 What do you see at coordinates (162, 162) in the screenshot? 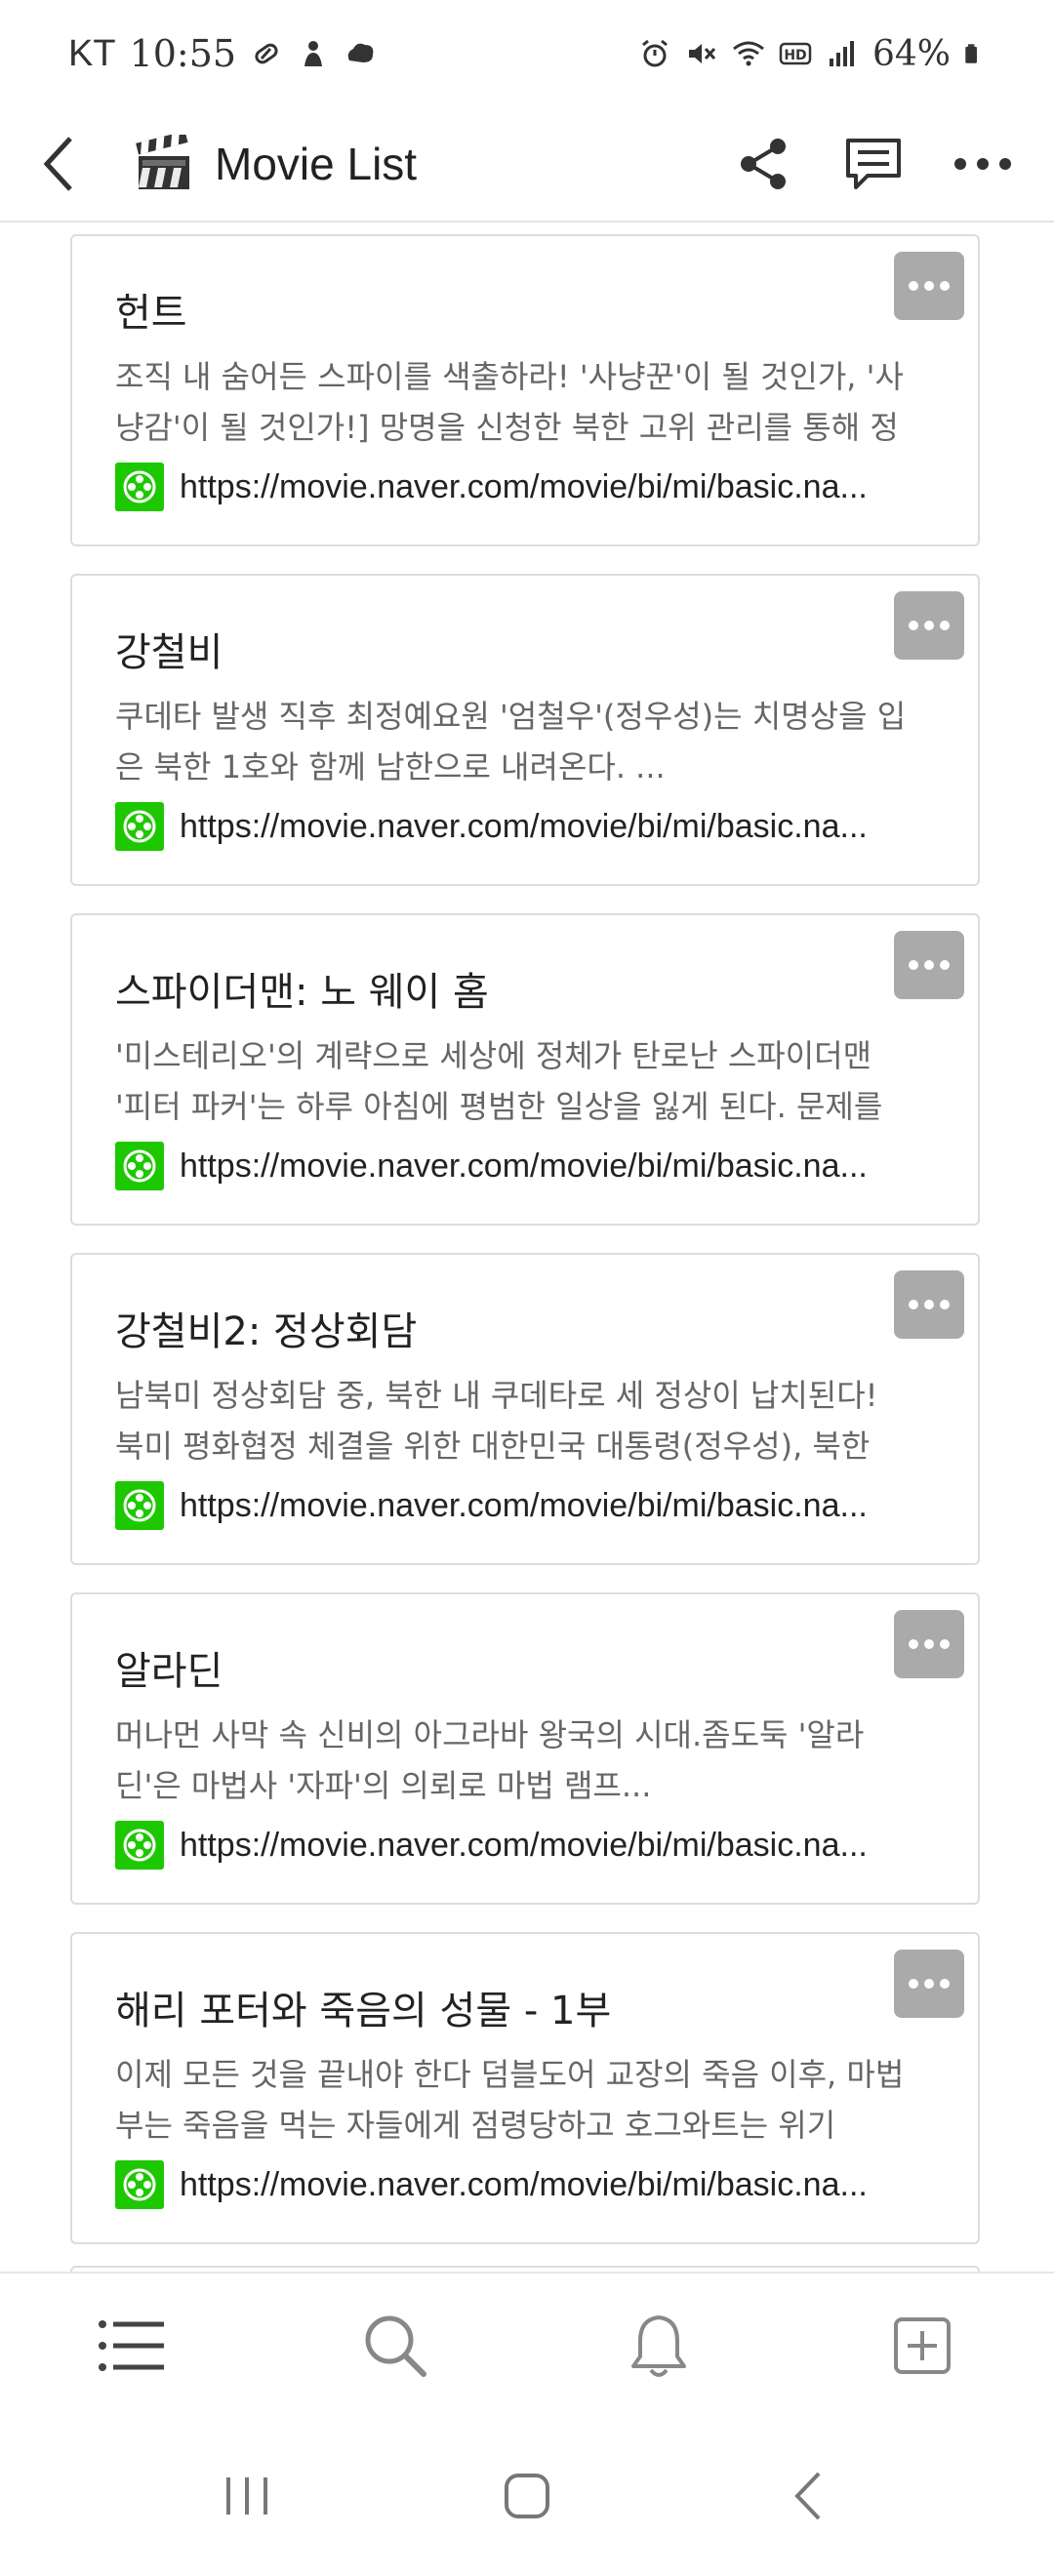
I see `clapperboard-icon` at bounding box center [162, 162].